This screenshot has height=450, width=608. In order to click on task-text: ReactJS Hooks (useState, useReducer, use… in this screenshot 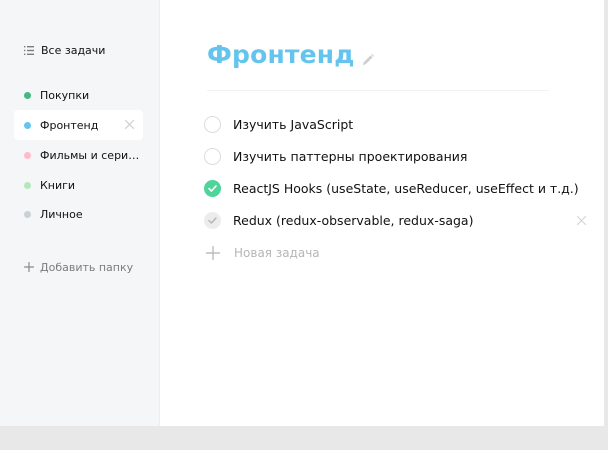, I will do `click(406, 188)`.